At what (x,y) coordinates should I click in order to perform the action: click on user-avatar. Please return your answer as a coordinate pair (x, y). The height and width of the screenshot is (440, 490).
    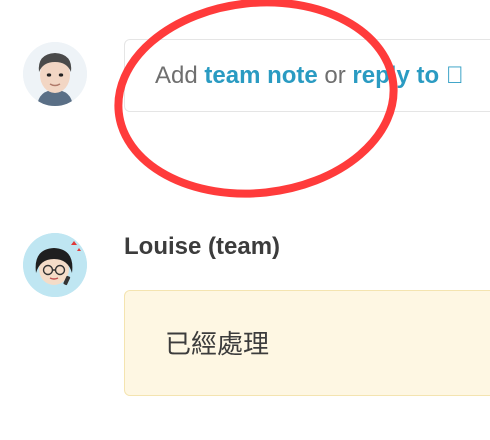
    Looking at the image, I should click on (55, 74).